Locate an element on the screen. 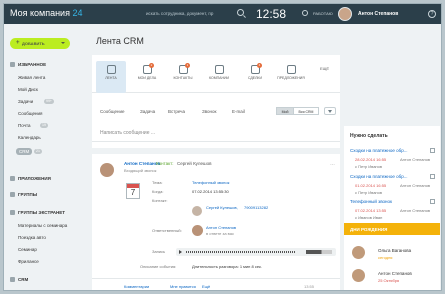 The image size is (445, 294). filter-all-crm: Вся CRM is located at coordinates (306, 111).